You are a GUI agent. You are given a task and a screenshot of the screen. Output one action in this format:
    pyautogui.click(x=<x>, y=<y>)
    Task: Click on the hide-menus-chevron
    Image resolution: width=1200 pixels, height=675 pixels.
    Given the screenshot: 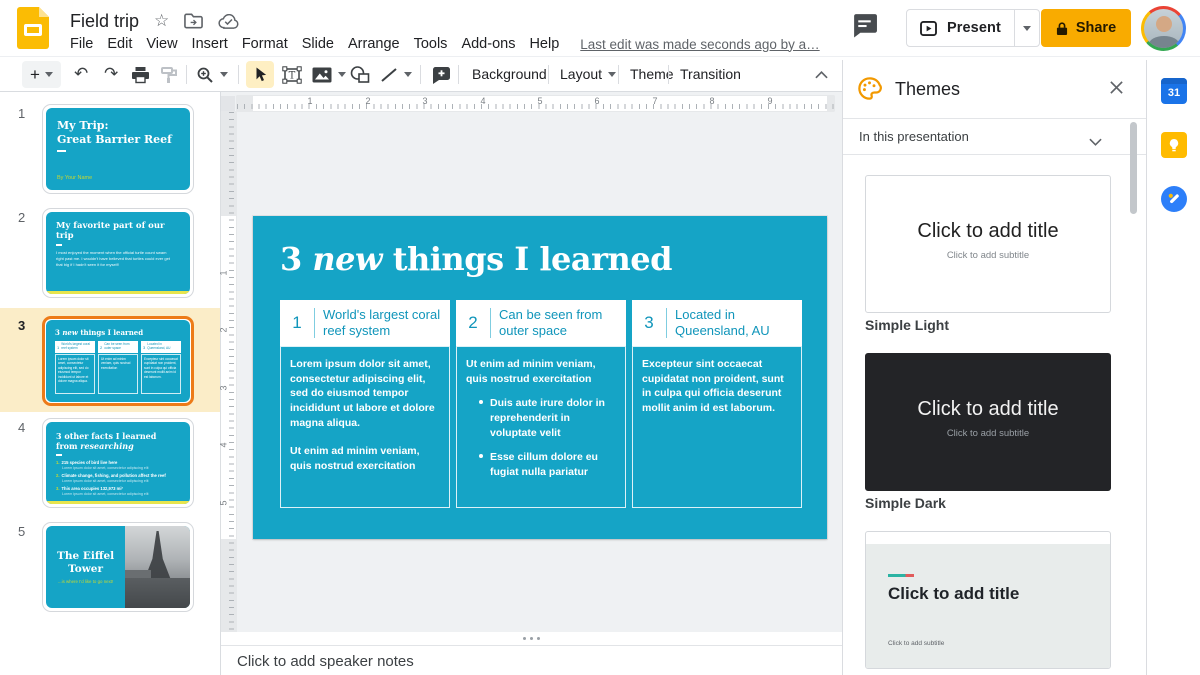 What is the action you would take?
    pyautogui.click(x=821, y=74)
    